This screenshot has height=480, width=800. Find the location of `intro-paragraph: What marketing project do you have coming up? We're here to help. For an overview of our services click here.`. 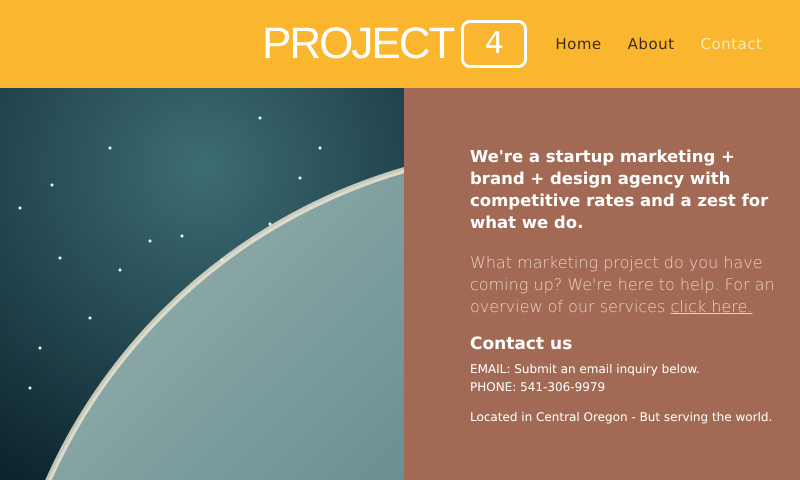

intro-paragraph: What marketing project do you have coming up? We're here to help. For an overview of our services click here. is located at coordinates (623, 285).